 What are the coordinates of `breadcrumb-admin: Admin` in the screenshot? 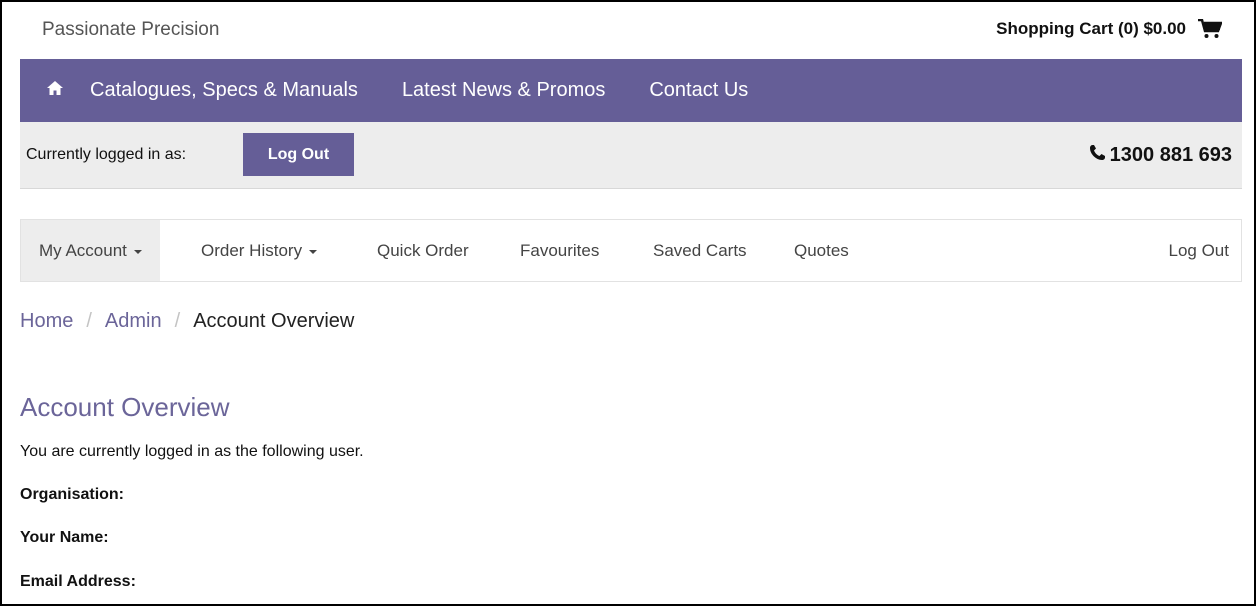 It's located at (133, 321).